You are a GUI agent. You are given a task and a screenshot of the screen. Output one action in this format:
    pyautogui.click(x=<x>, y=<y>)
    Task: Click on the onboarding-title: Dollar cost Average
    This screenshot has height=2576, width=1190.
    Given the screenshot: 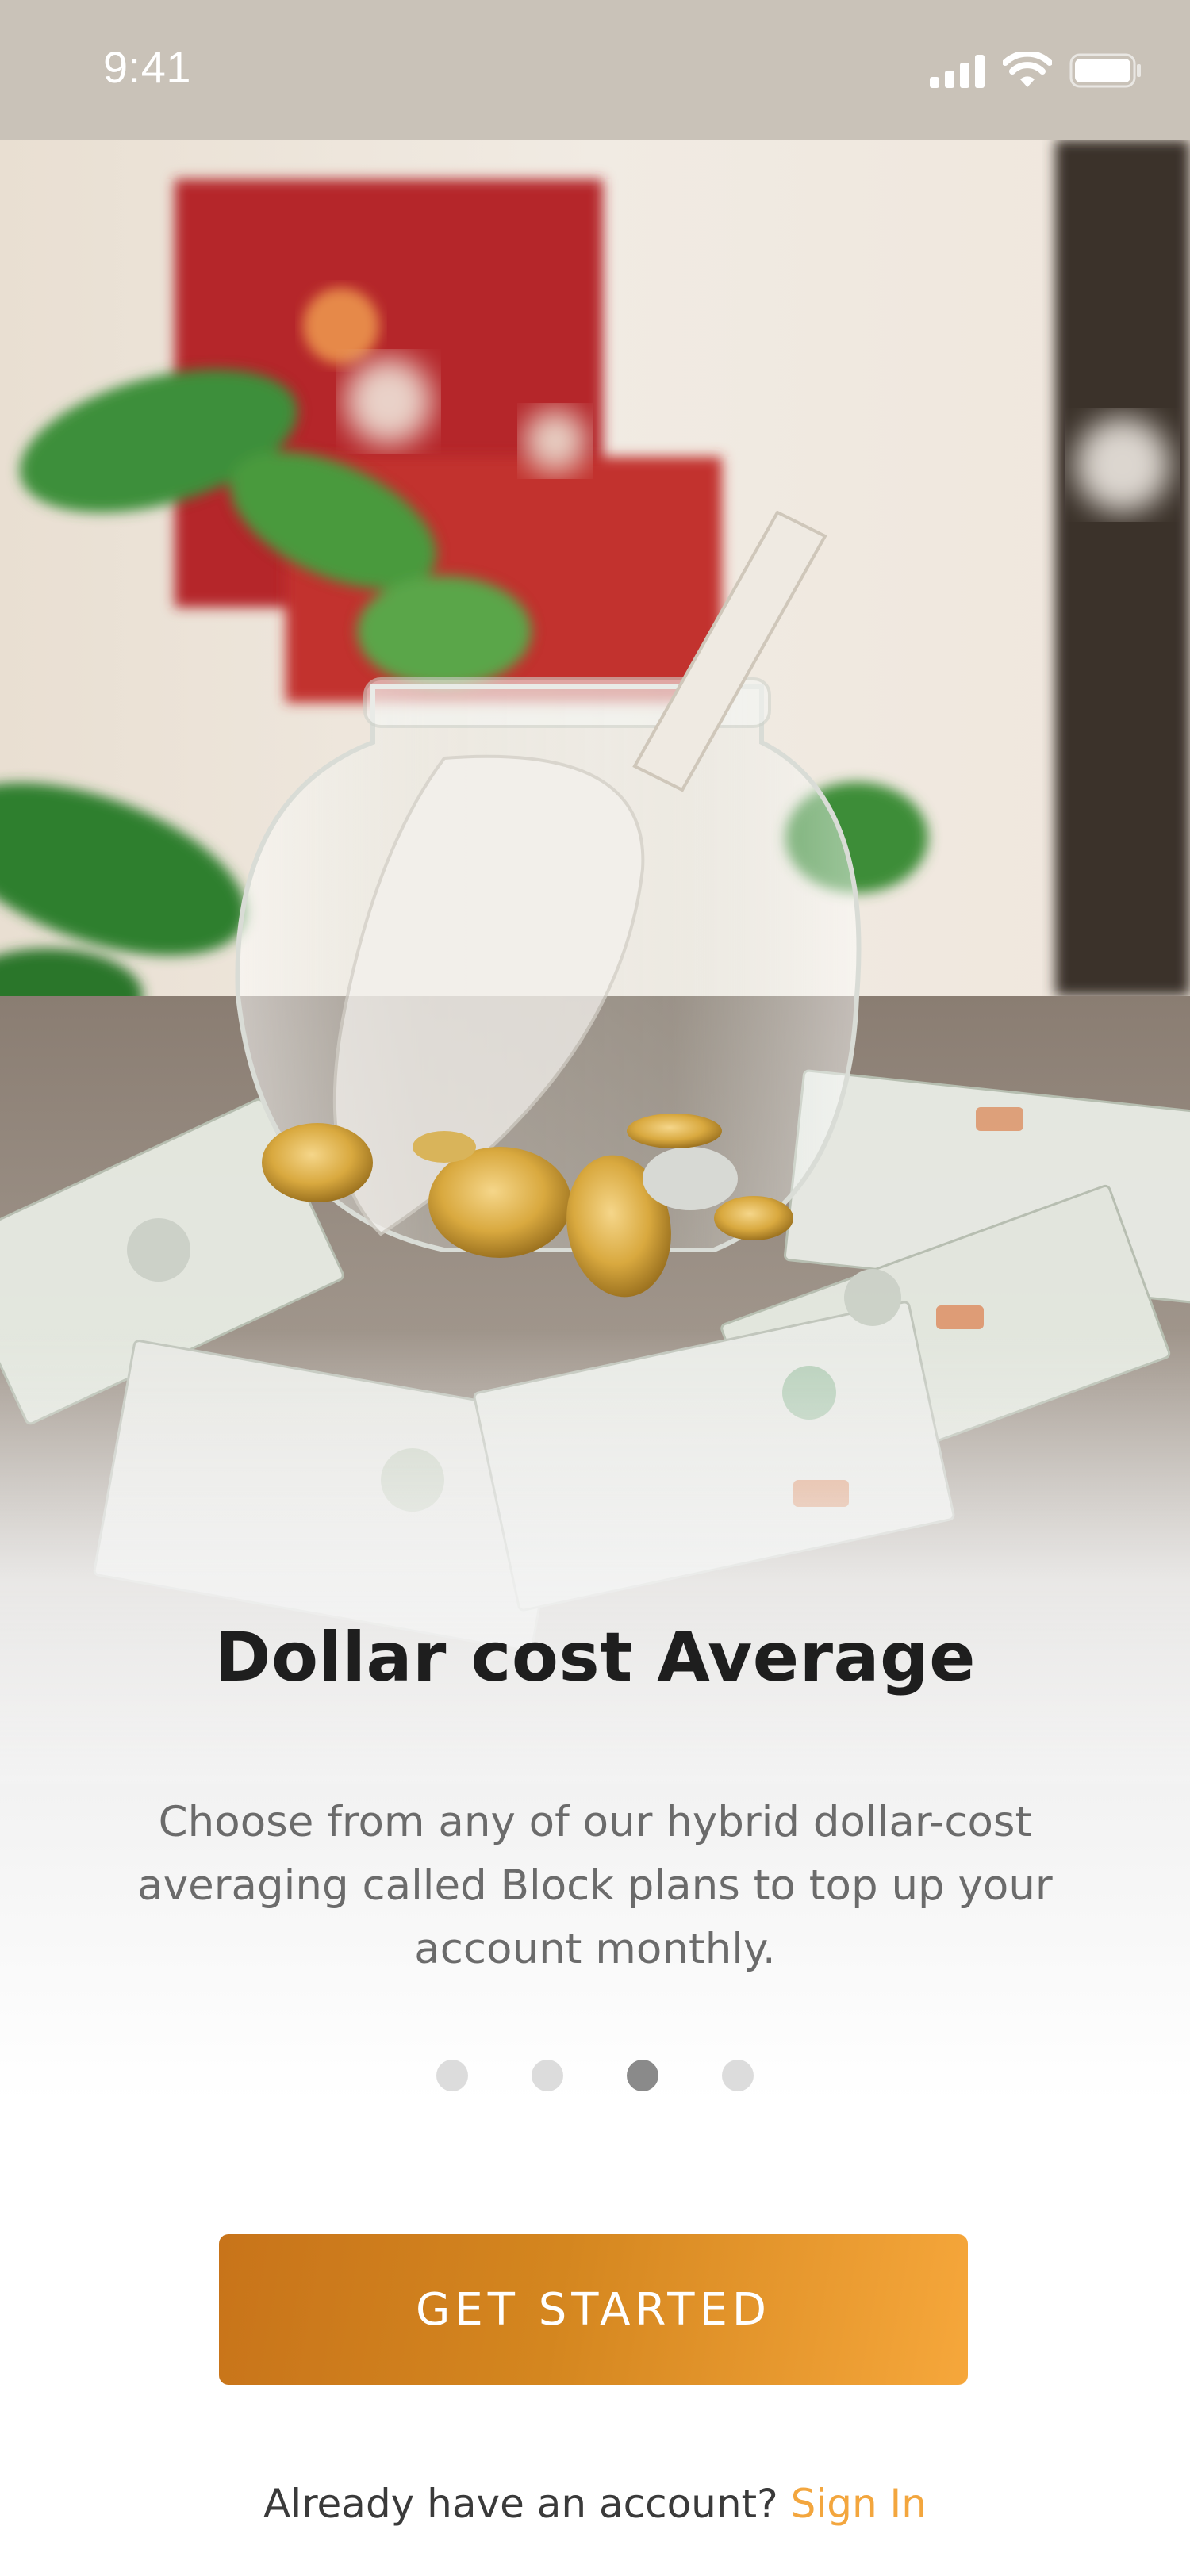 What is the action you would take?
    pyautogui.click(x=595, y=1657)
    